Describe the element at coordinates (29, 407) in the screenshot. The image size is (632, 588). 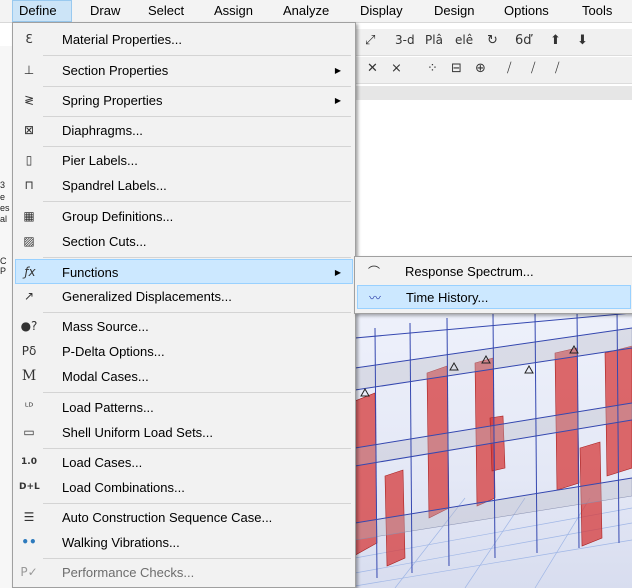
I see `load-pattern-icon: ᴸᴰ` at that location.